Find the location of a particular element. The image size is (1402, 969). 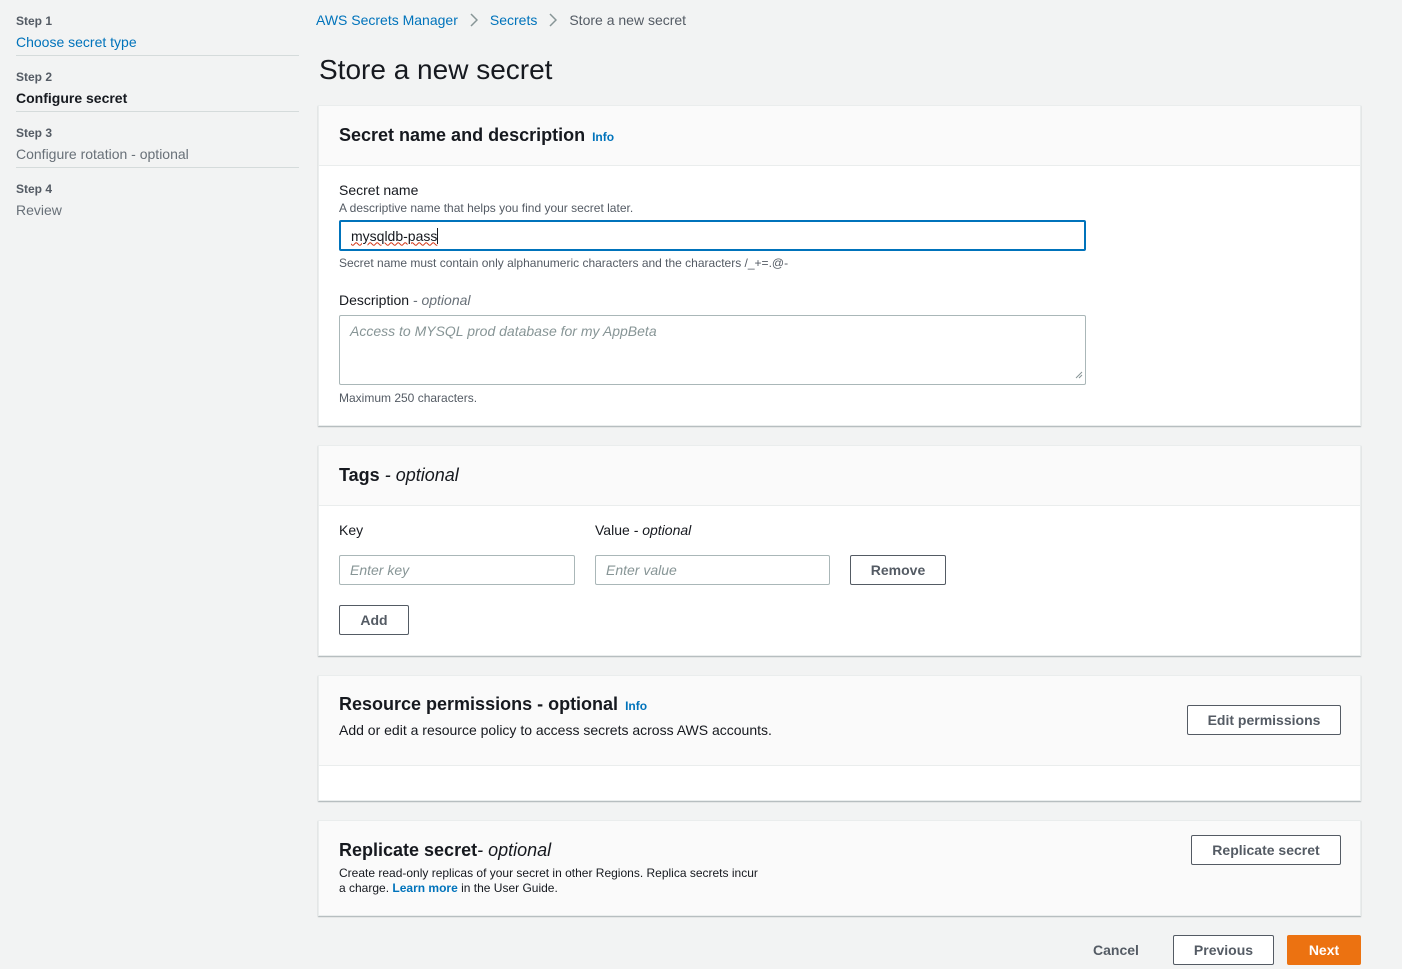

tag-value-label: Value - optional is located at coordinates (643, 530).